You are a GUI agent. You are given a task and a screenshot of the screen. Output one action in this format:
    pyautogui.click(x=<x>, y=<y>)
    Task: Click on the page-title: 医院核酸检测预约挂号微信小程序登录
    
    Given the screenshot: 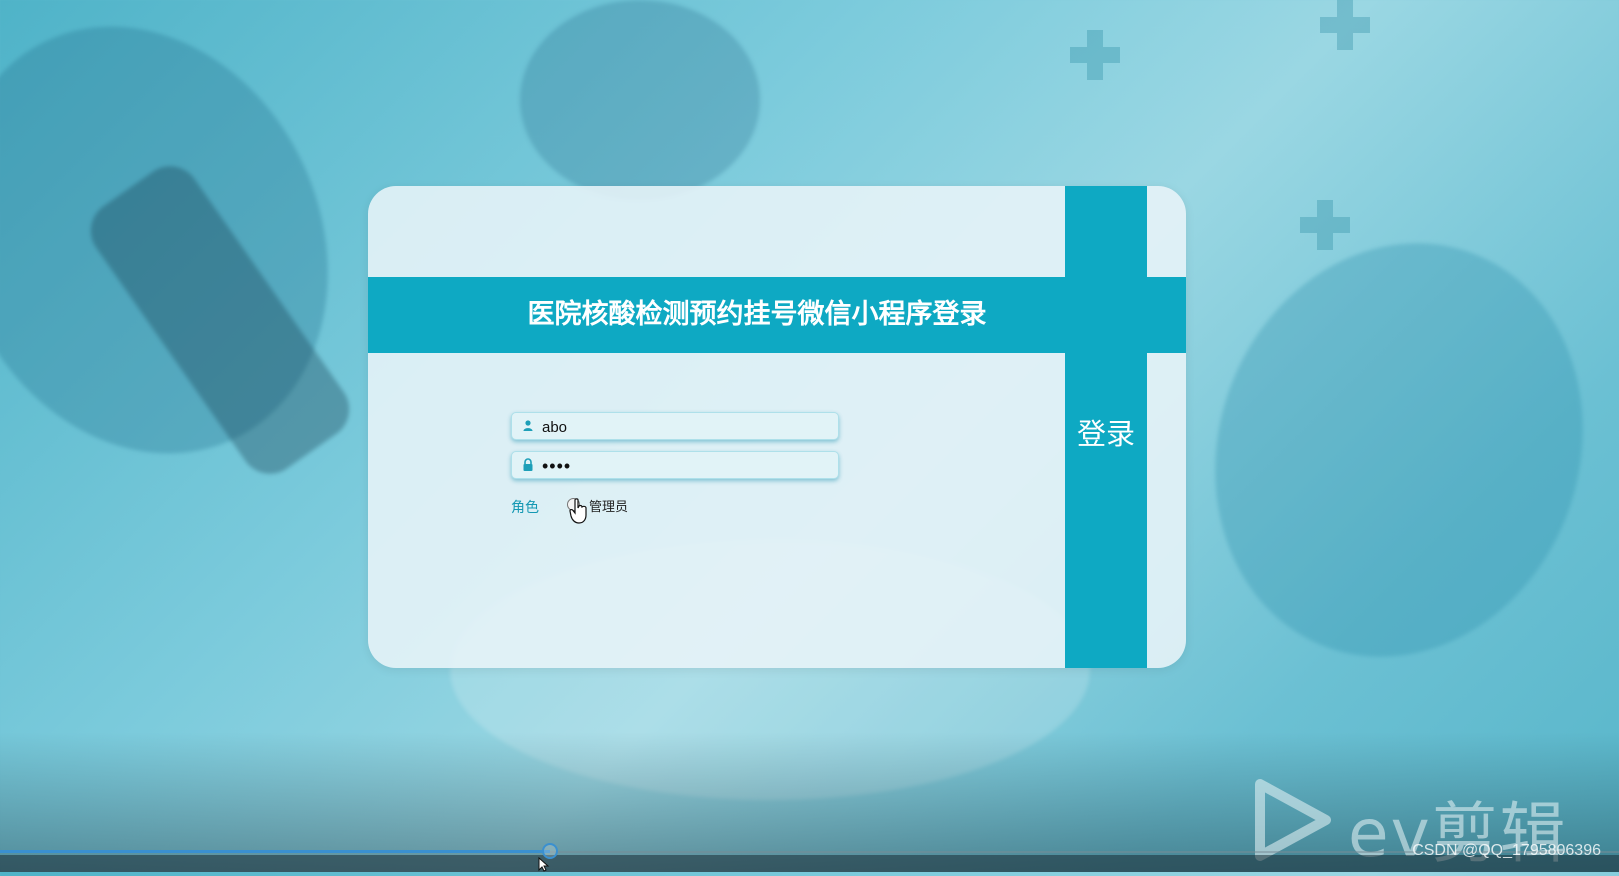 What is the action you would take?
    pyautogui.click(x=757, y=314)
    